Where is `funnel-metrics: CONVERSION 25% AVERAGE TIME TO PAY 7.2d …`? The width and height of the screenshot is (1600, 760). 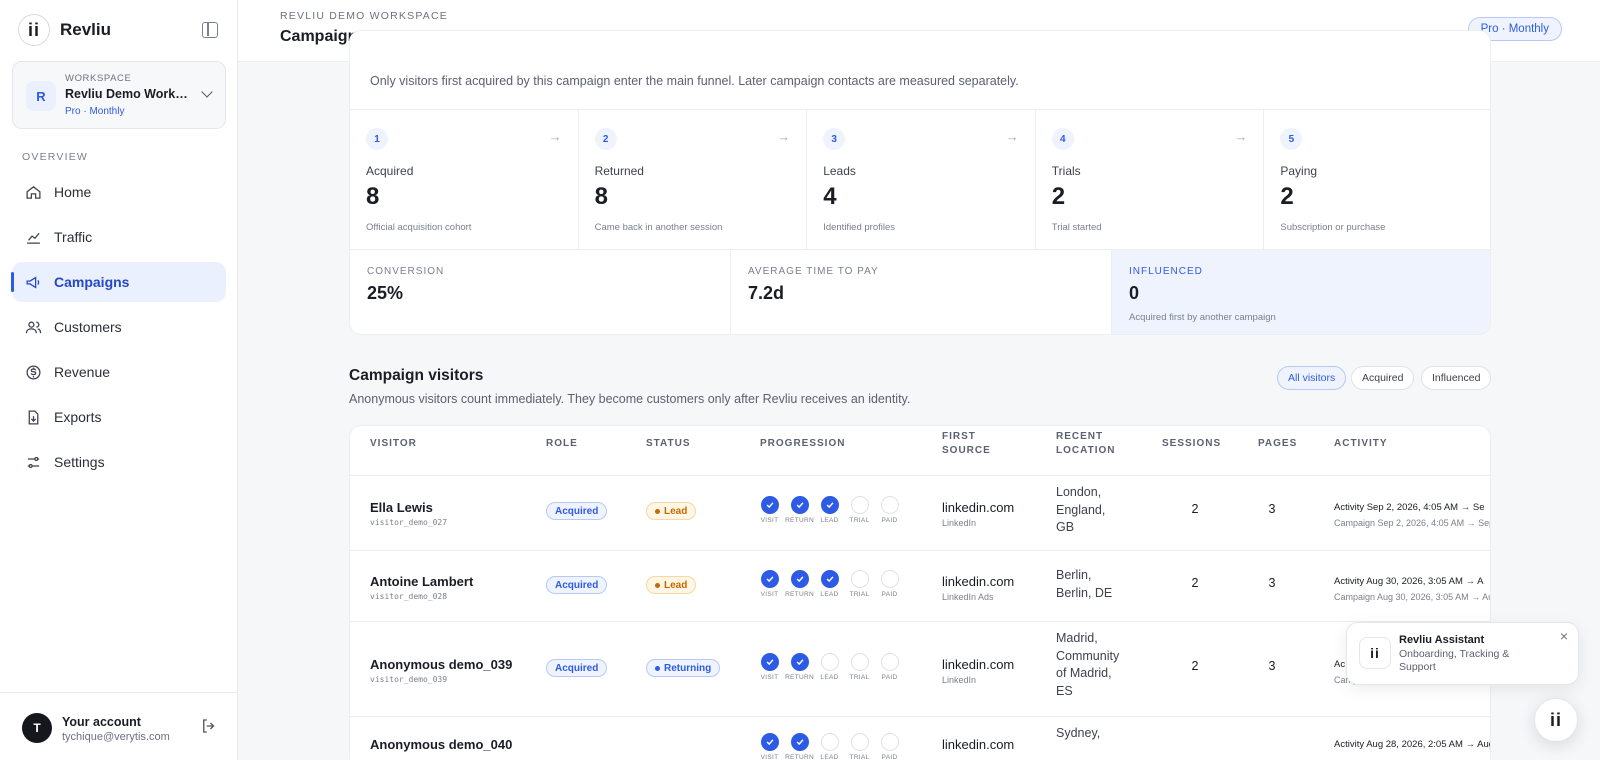 funnel-metrics: CONVERSION 25% AVERAGE TIME TO PAY 7.2d … is located at coordinates (920, 292).